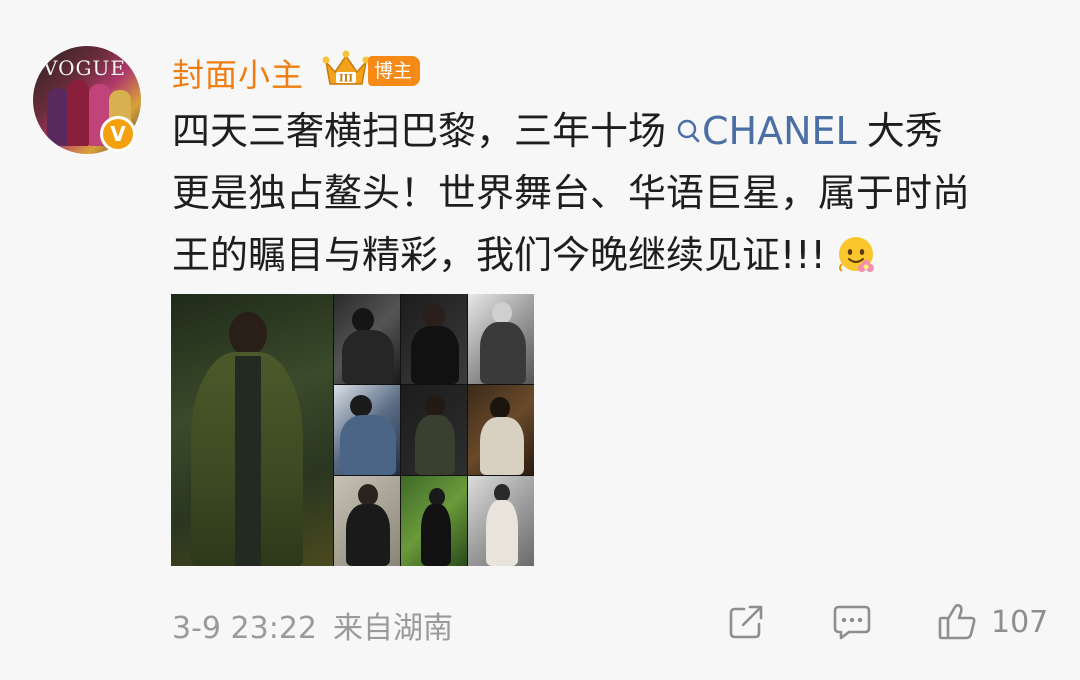  I want to click on photo-gallery, so click(352, 430).